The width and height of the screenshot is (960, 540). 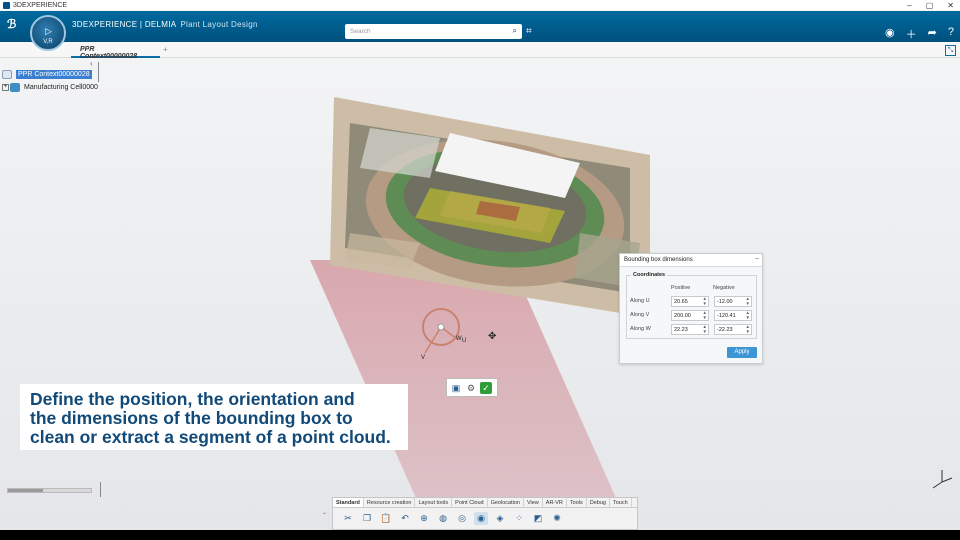 What do you see at coordinates (681, 302) in the screenshot?
I see `along-u-positive-value: 20.65` at bounding box center [681, 302].